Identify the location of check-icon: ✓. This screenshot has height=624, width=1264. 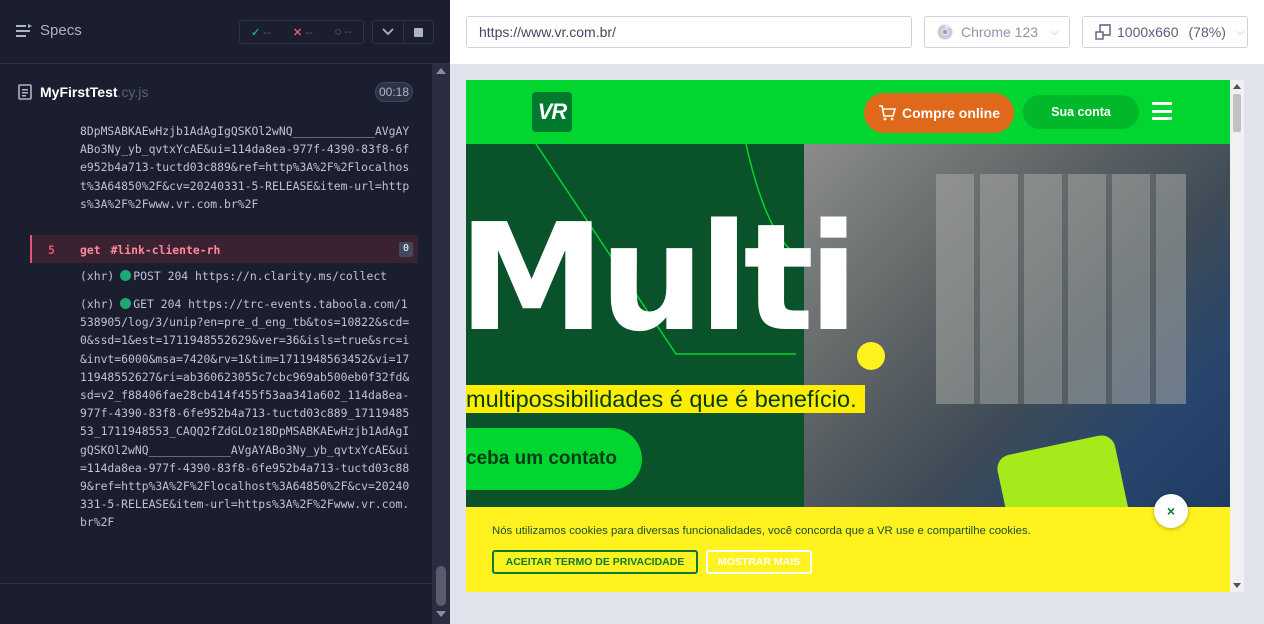
(256, 32).